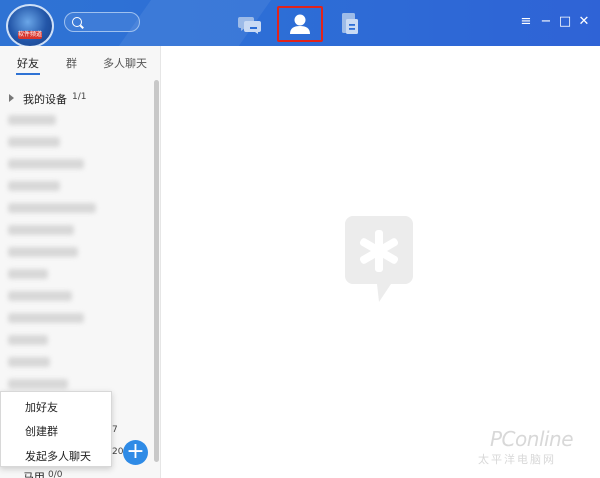 This screenshot has height=478, width=600. I want to click on tab-multi-chat: 多人聊天, so click(125, 63).